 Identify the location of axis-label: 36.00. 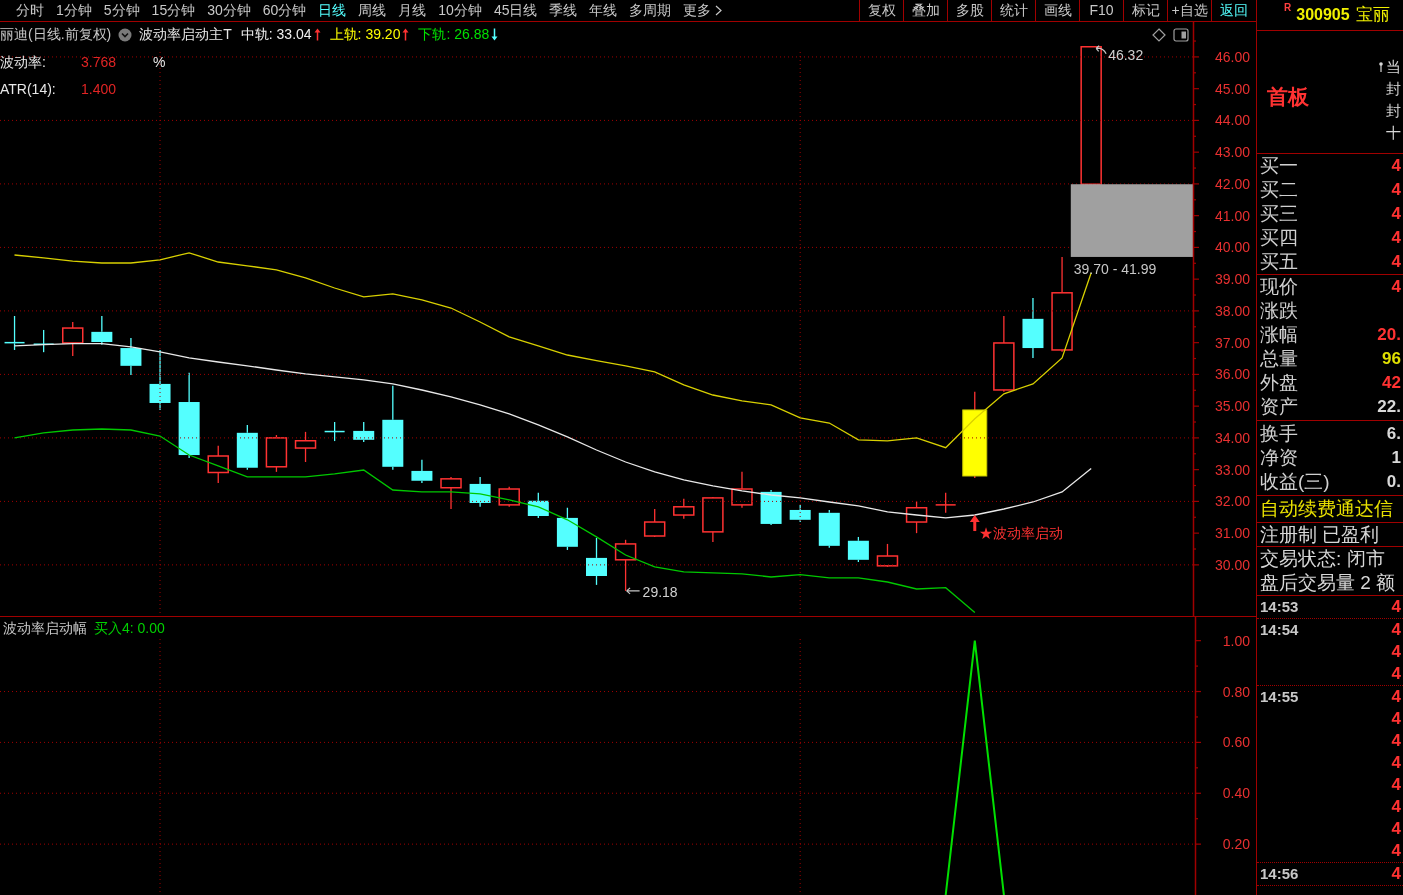
(1232, 374).